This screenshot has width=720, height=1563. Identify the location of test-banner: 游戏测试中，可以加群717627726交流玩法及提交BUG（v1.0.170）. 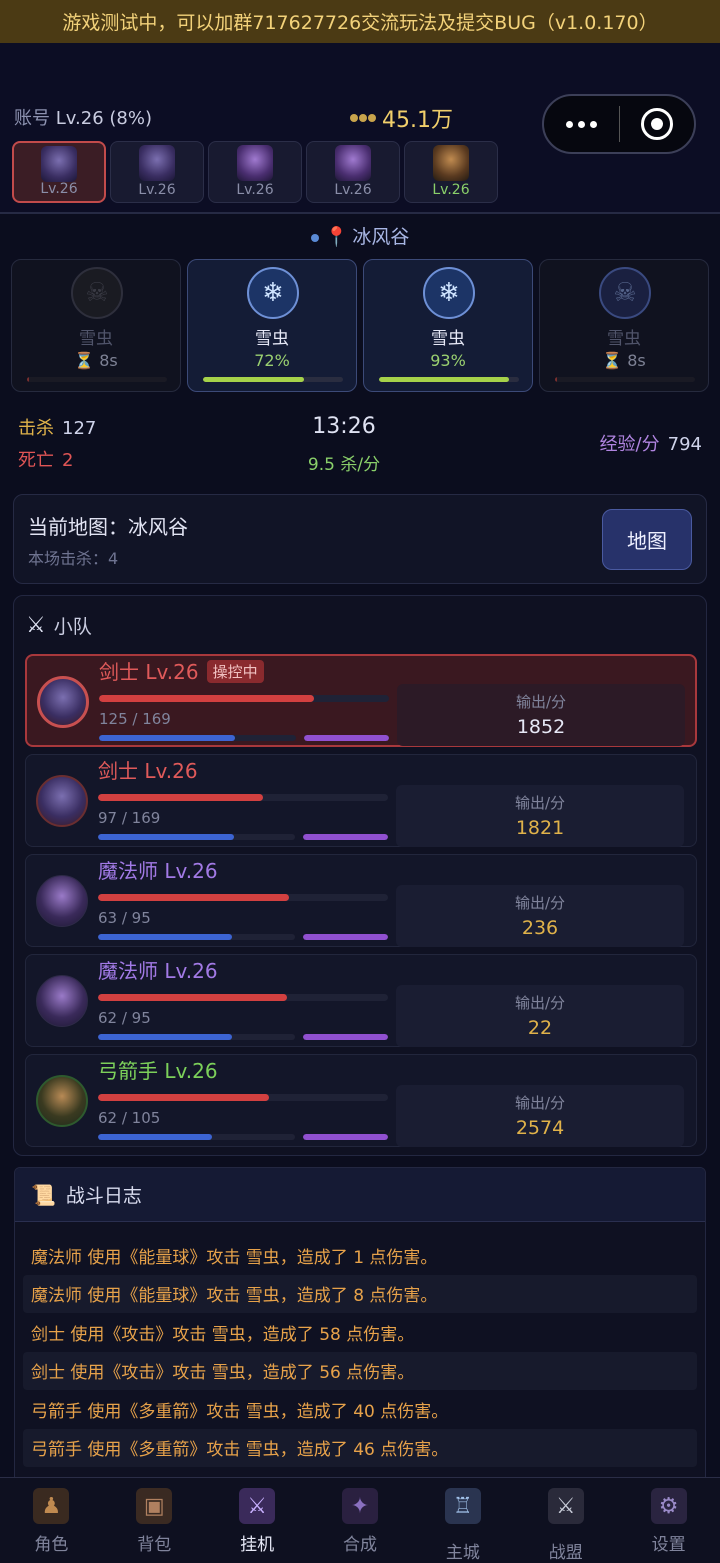
(360, 21).